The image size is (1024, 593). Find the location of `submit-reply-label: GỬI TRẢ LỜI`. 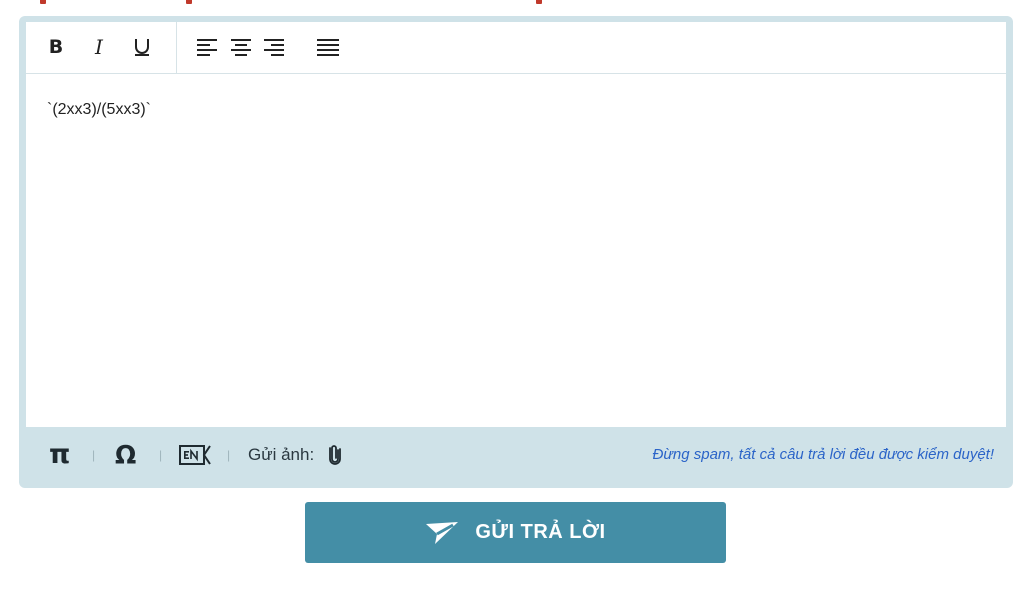

submit-reply-label: GỬI TRẢ LỜI is located at coordinates (540, 532).